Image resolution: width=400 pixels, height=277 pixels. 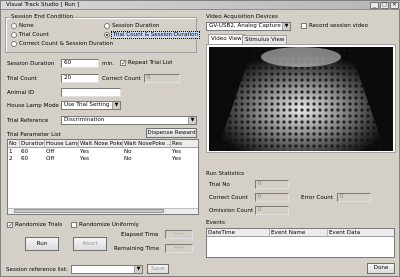 I want to click on radio-session-duration-label: Session Duration, so click(x=136, y=26).